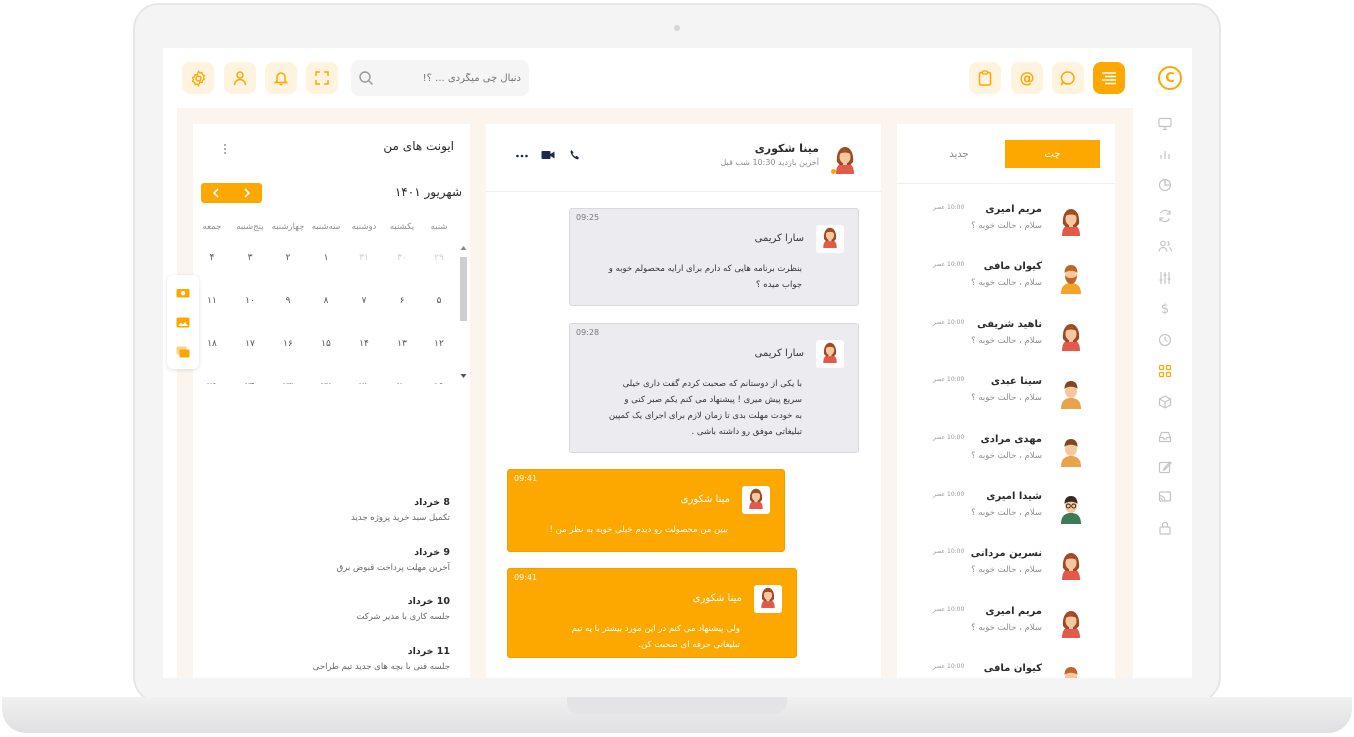 The image size is (1354, 737). Describe the element at coordinates (1006, 572) in the screenshot. I see `chat-list-item: نسرین مردانی سلام ، حالت خوبه ؟ 10:00 عصر` at that location.